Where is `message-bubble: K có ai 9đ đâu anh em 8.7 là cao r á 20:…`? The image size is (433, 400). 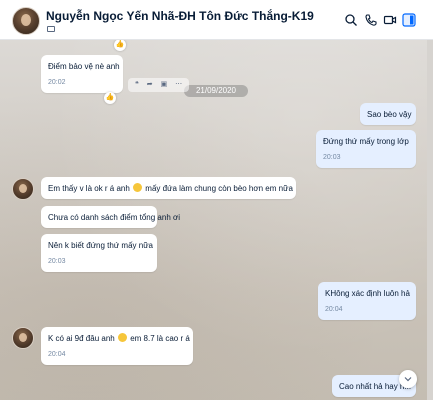 message-bubble: K có ai 9đ đâu anh em 8.7 là cao r á 20:… is located at coordinates (117, 346).